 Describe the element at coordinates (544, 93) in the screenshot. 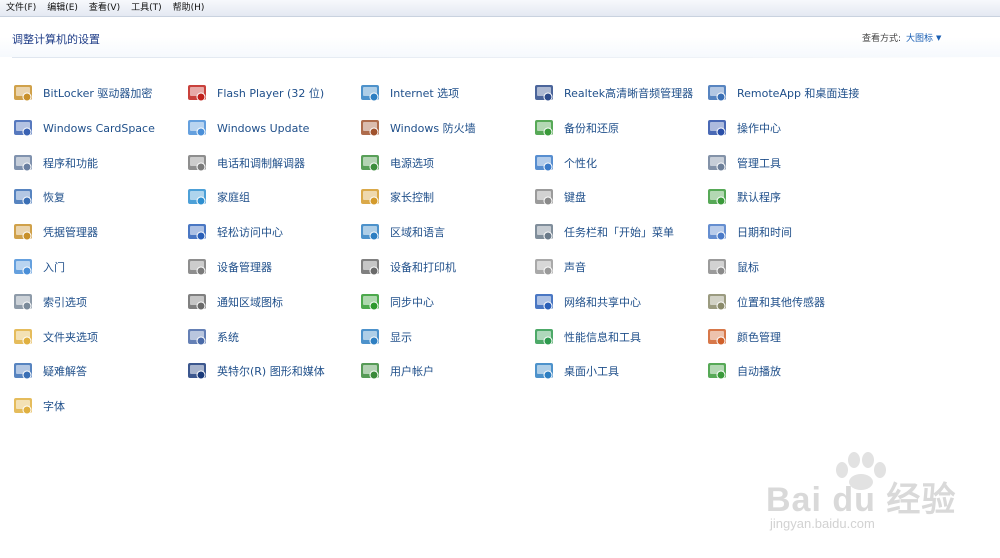

I see `speaker-icon` at that location.